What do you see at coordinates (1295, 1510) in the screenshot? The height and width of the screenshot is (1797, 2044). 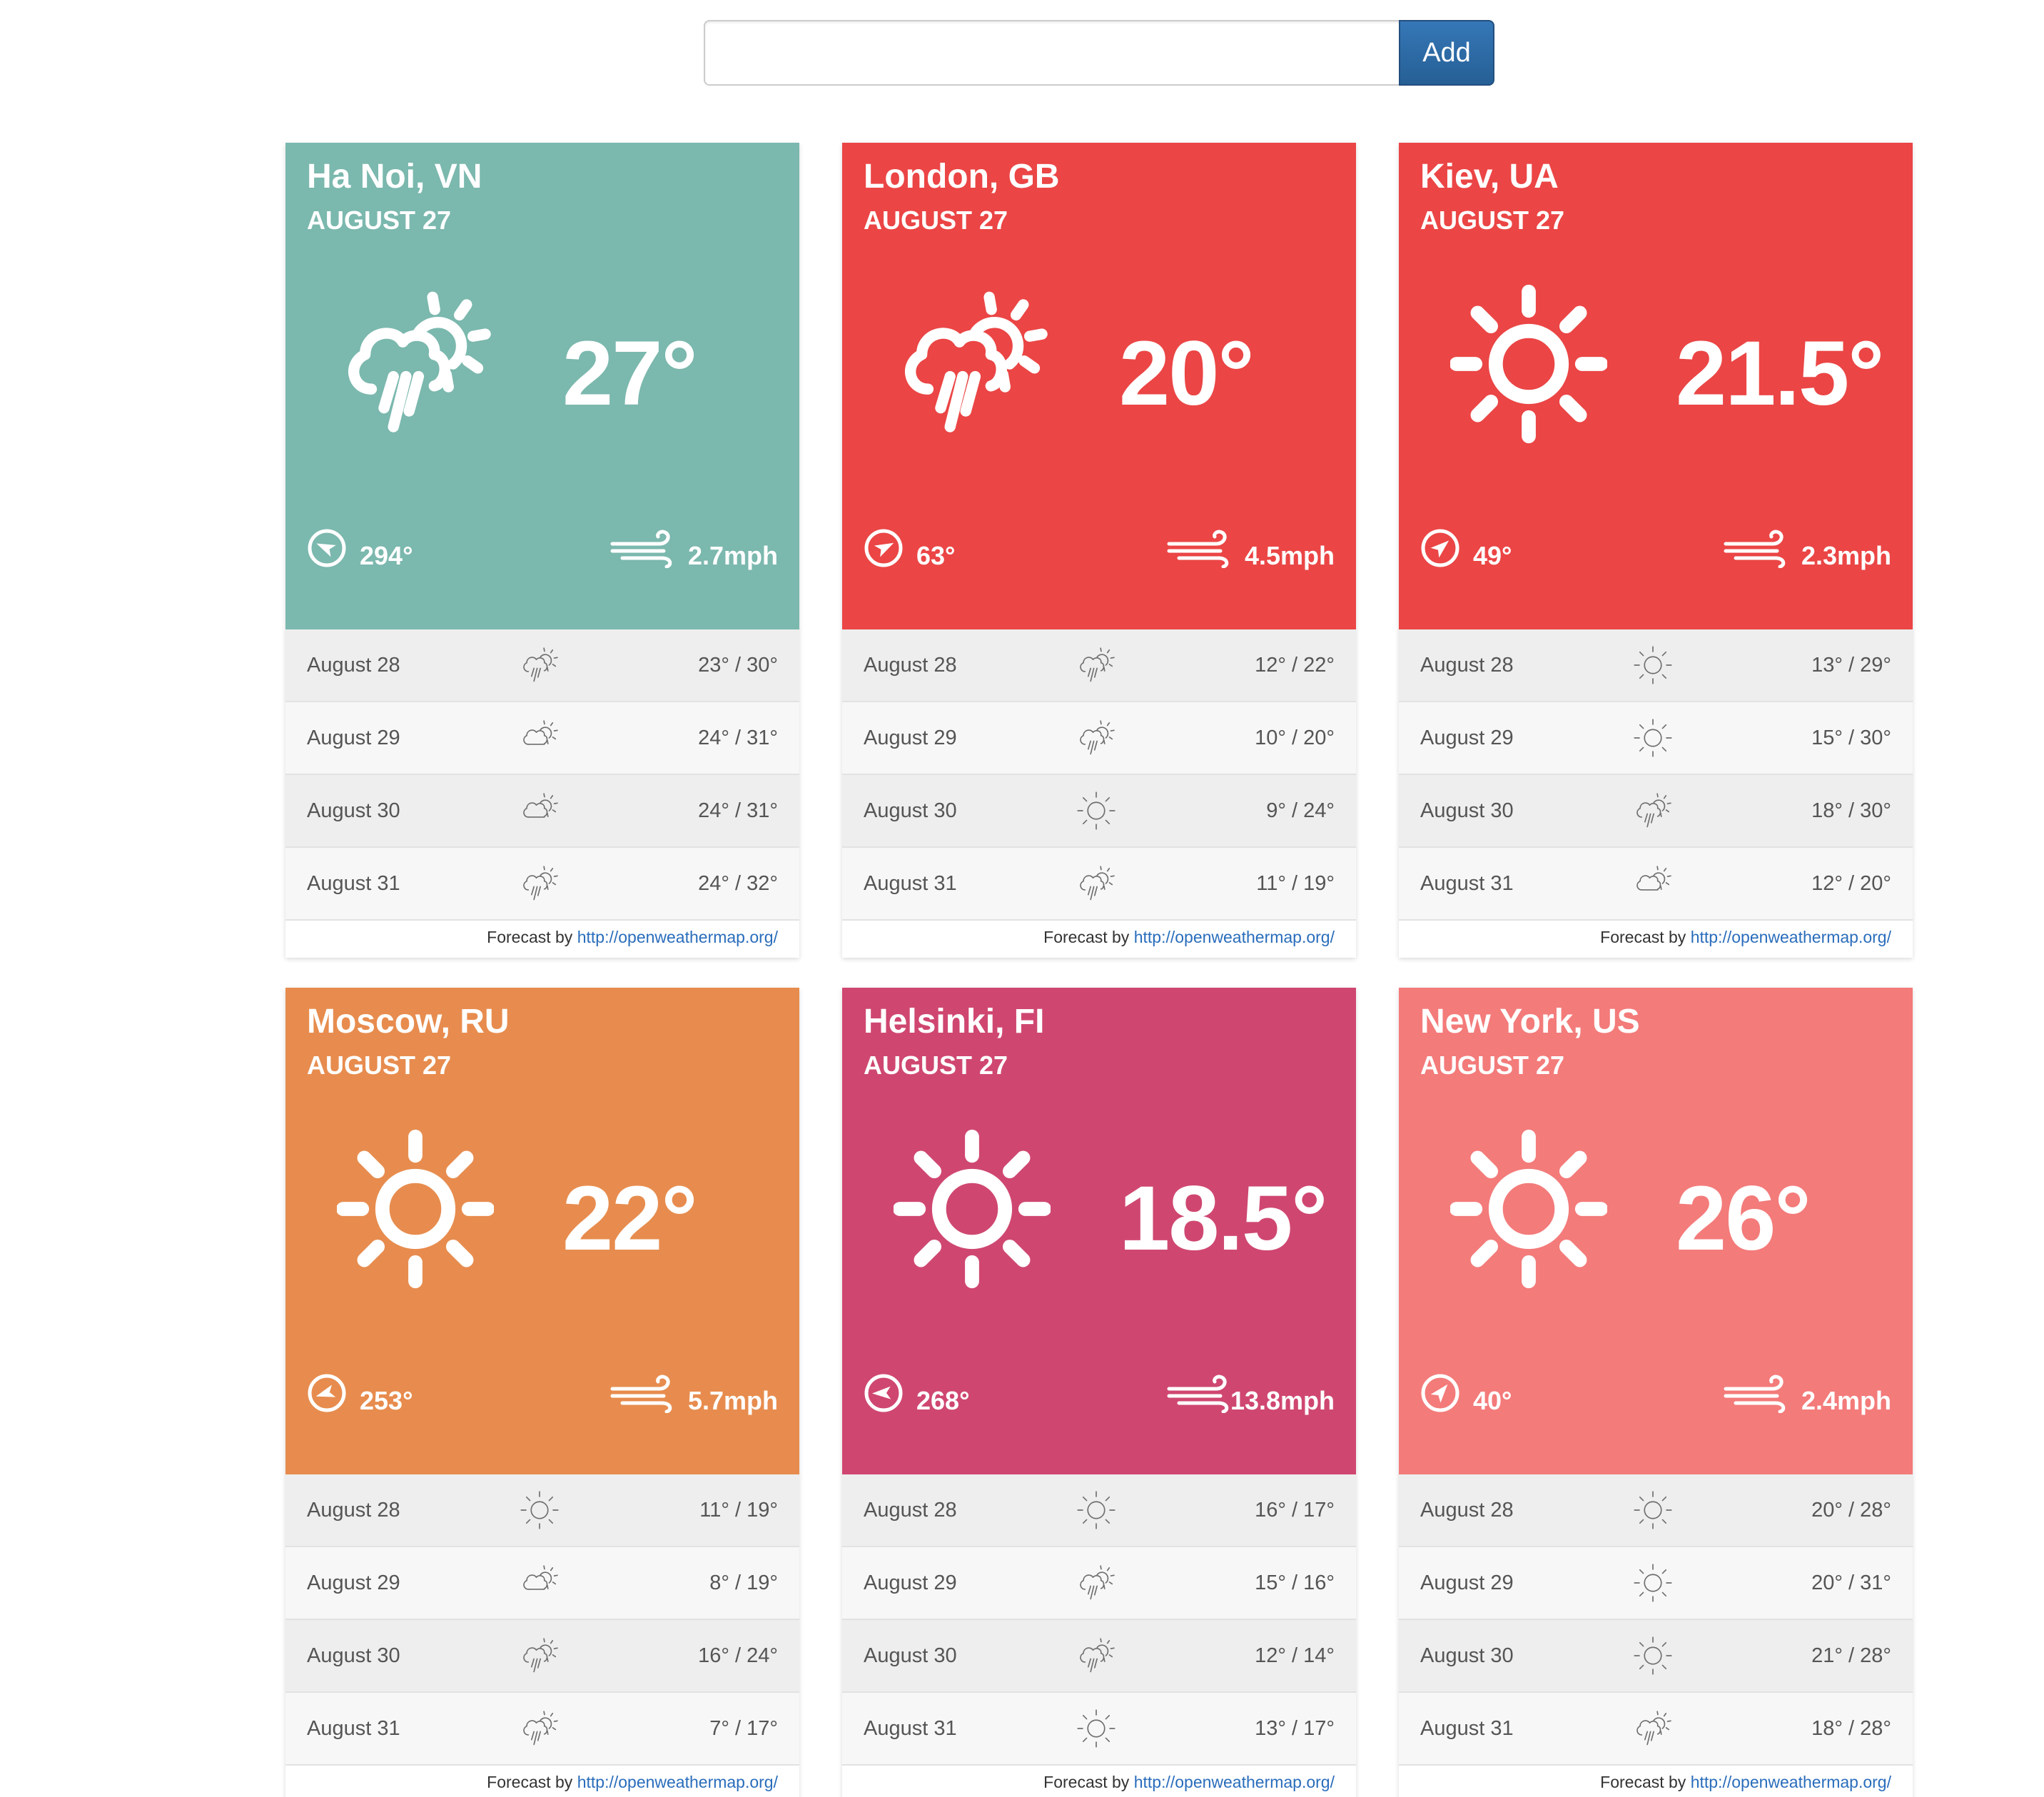 I see `forecast-temp-range: 16° / 17°` at bounding box center [1295, 1510].